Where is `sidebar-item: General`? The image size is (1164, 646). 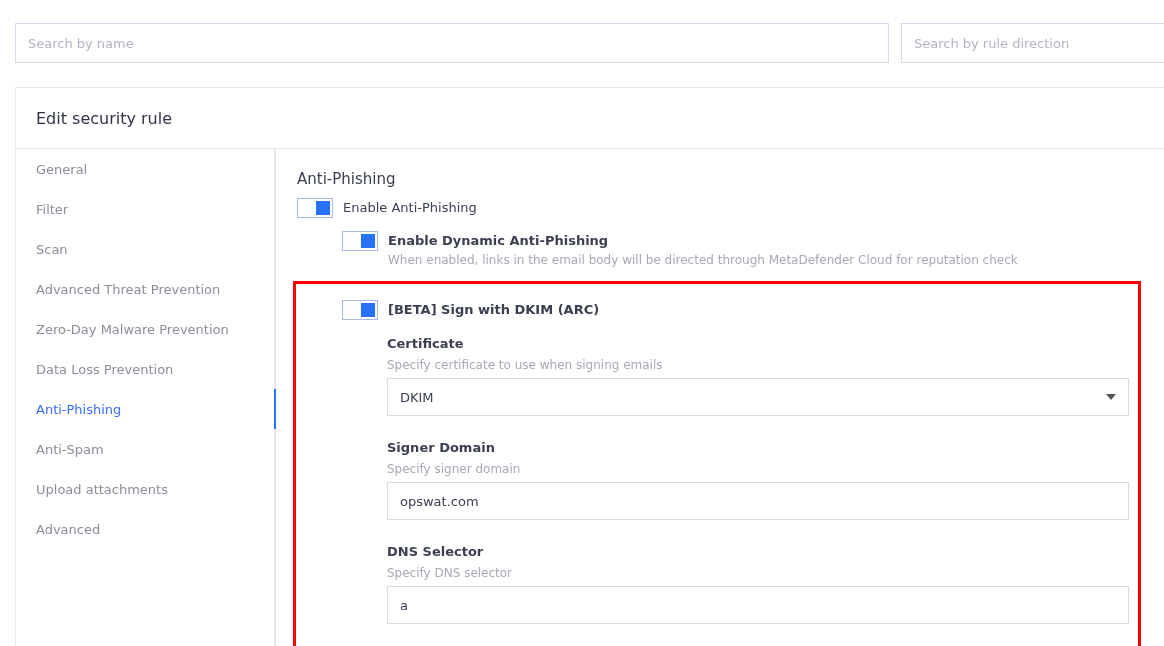 sidebar-item: General is located at coordinates (146, 169).